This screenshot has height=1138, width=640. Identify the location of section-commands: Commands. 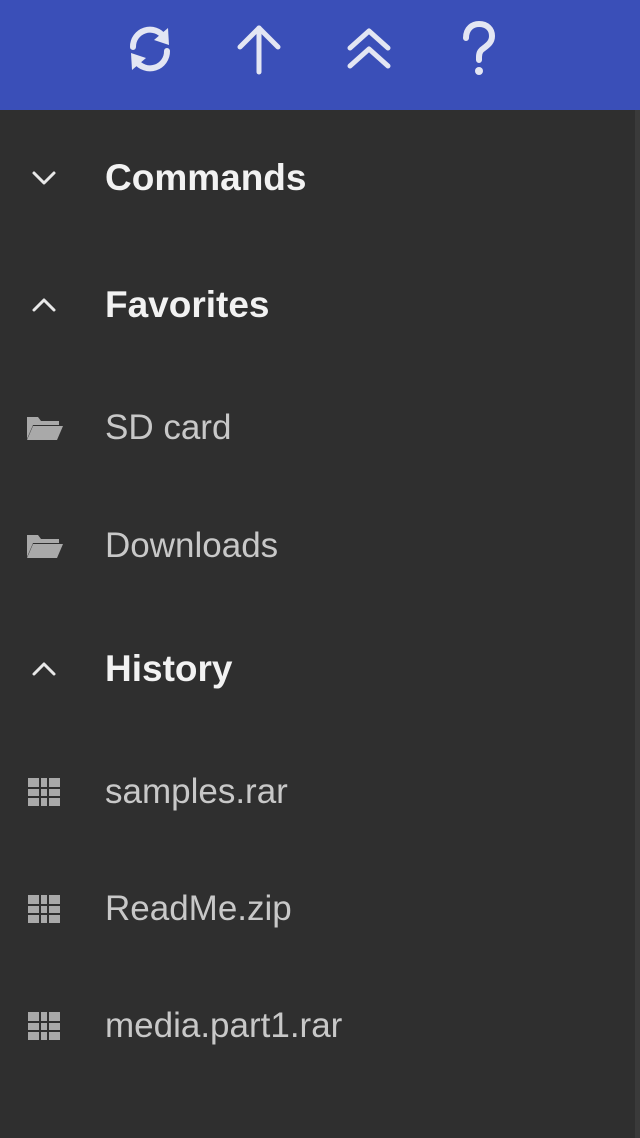
(317, 178).